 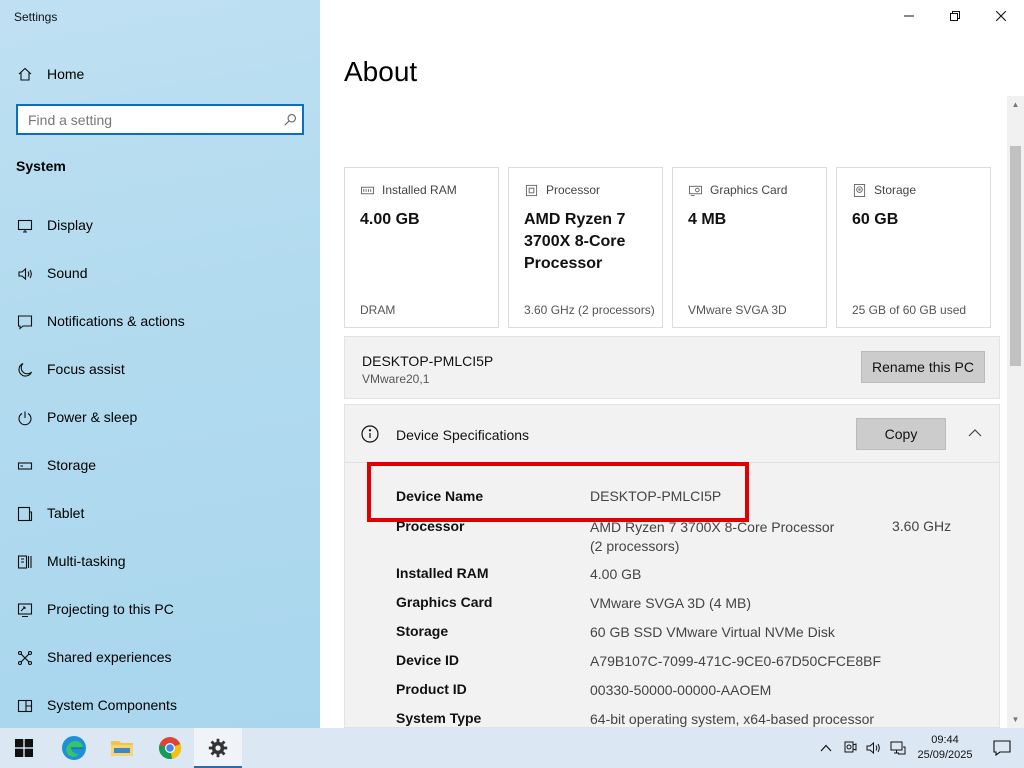 I want to click on card-value: 4.00 GB, so click(x=390, y=219).